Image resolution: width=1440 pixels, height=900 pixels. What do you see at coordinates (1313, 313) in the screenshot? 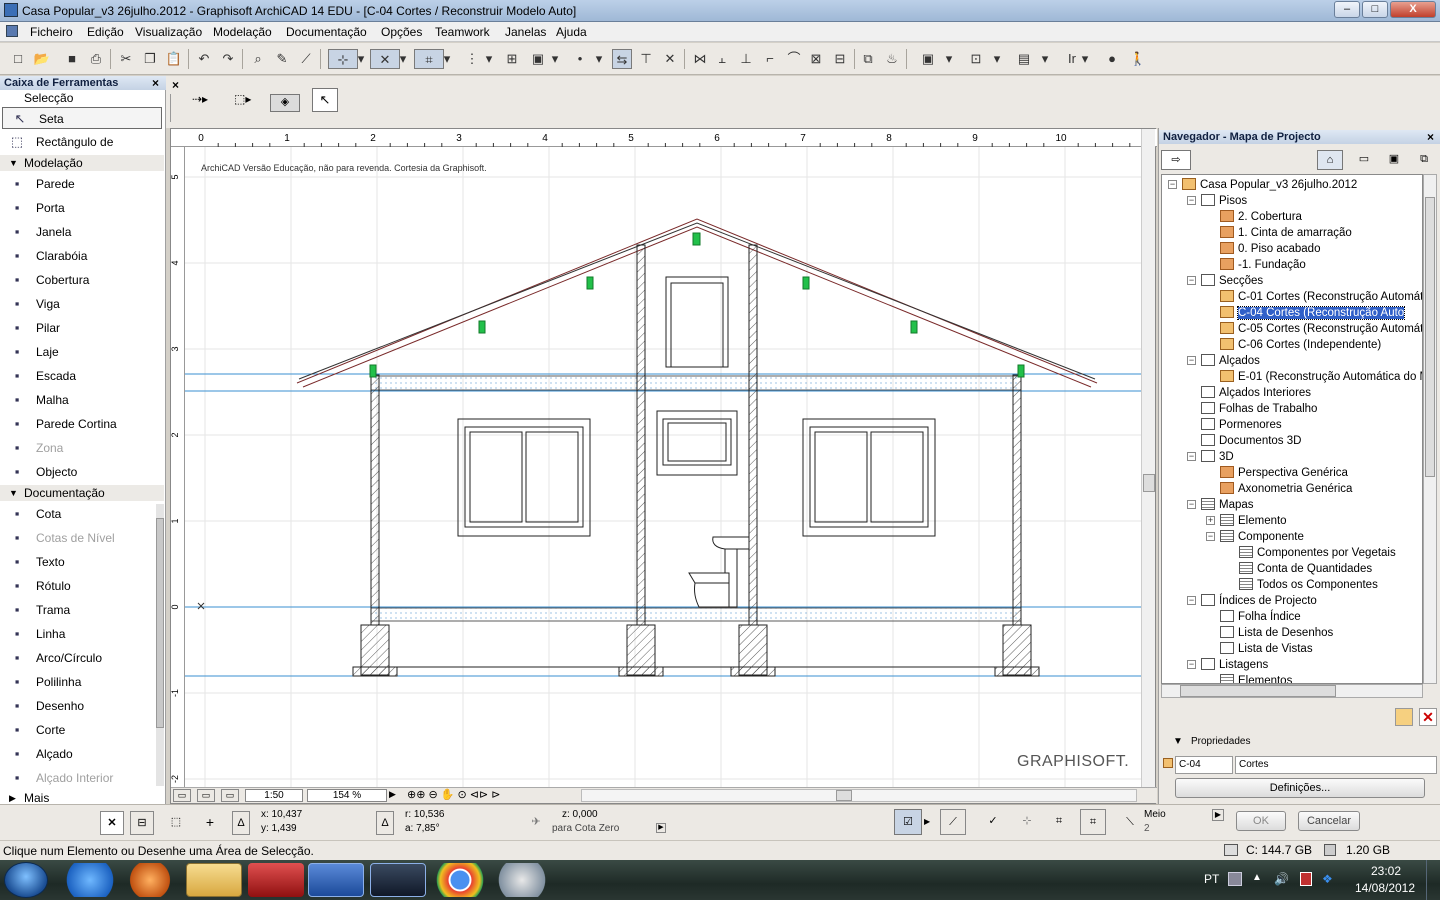
I see `tree-item: C-04 Cortes (Reconstrução Auto` at bounding box center [1313, 313].